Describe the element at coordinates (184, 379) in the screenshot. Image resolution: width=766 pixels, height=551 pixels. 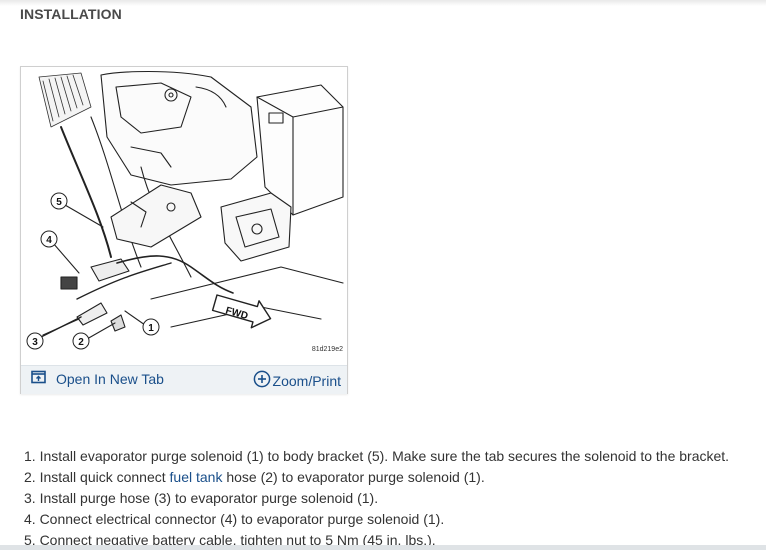
I see `figure-toolbar: Open In New Tab Zoom/Print` at that location.